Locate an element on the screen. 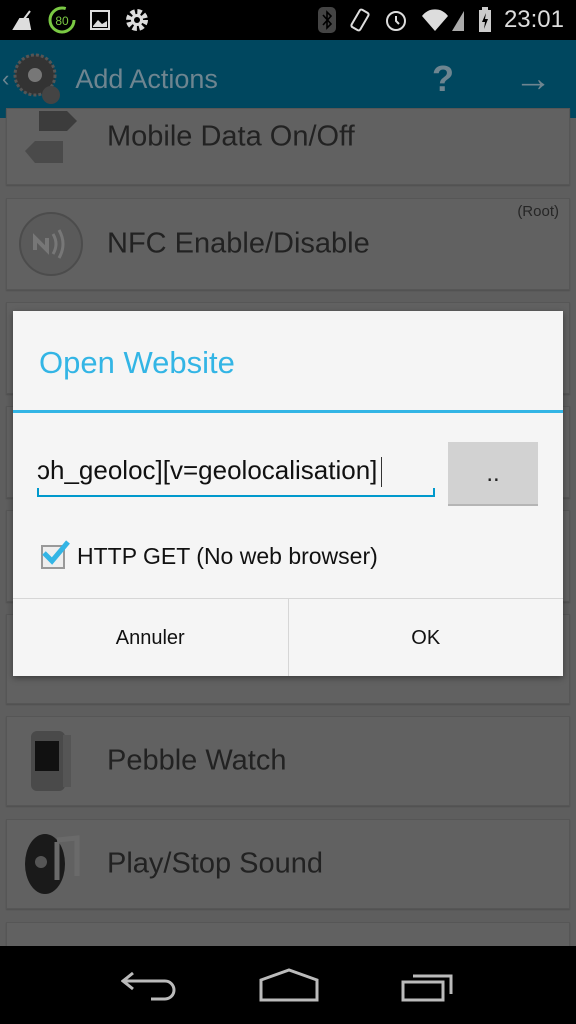  url-input: ɔh_geoloc][v=geolocalisation] is located at coordinates (236, 474).